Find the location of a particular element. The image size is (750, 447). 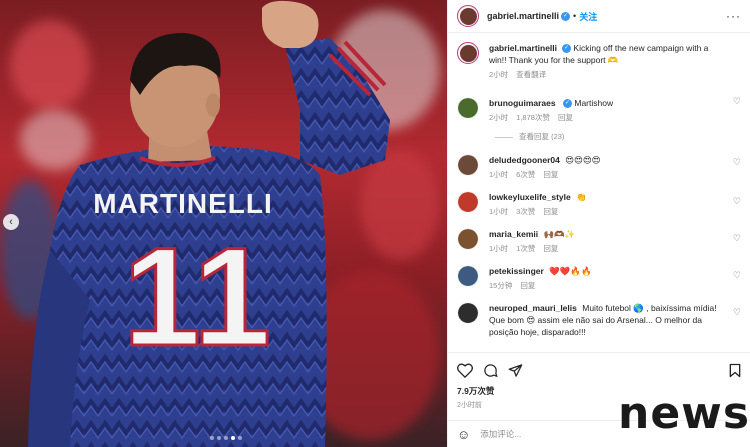

comment-likes: 1次赞 is located at coordinates (525, 248).